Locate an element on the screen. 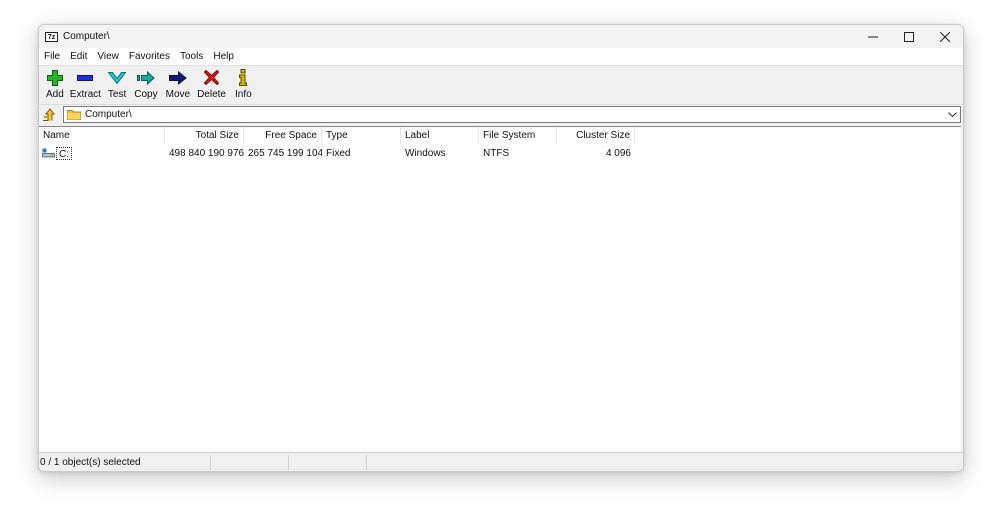 This screenshot has width=1000, height=532. cell-name: C: is located at coordinates (102, 153).